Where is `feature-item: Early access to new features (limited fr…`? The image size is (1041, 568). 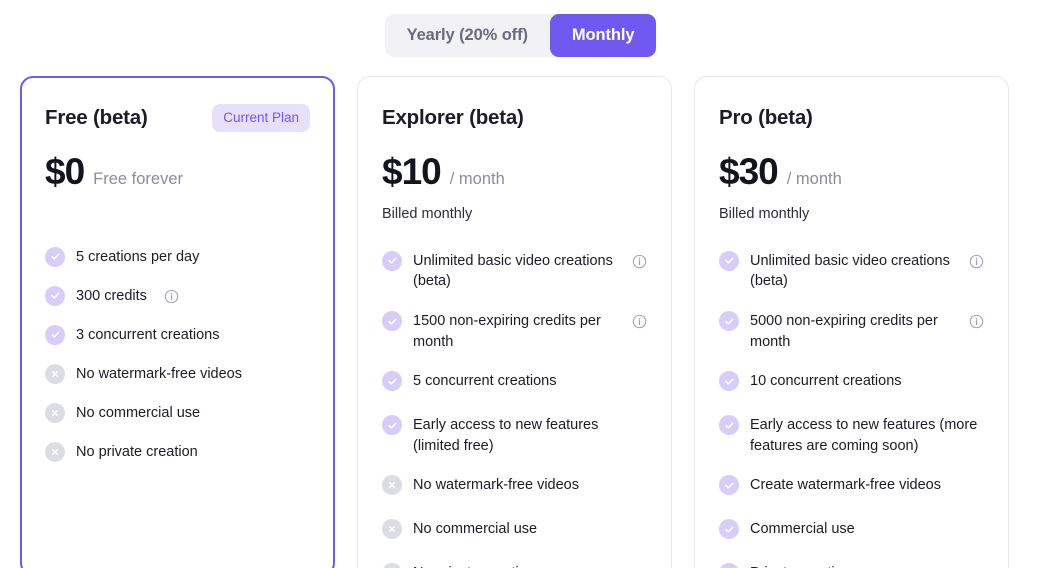 feature-item: Early access to new features (limited fr… is located at coordinates (514, 435).